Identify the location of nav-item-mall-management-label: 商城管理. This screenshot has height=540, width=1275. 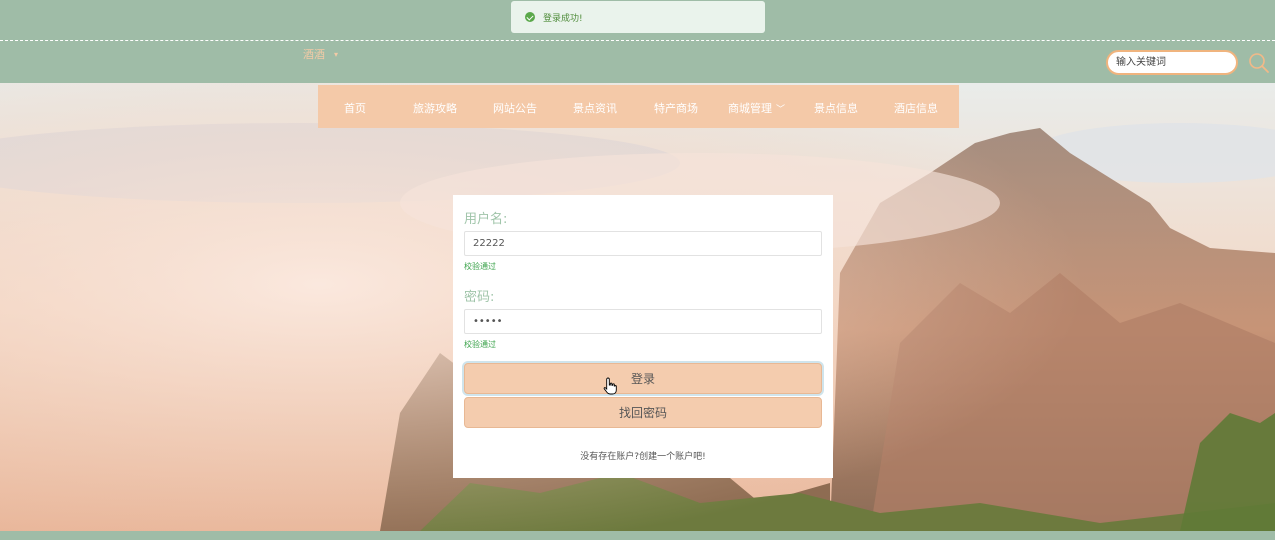
(750, 108).